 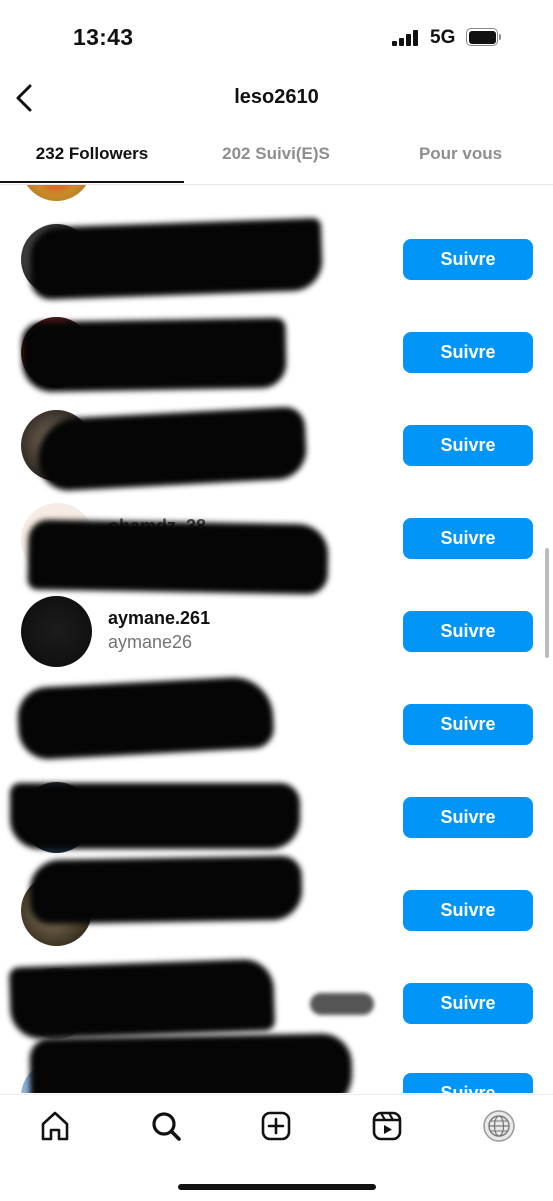 What do you see at coordinates (276, 35) in the screenshot?
I see `status-bar: 13:43 5G` at bounding box center [276, 35].